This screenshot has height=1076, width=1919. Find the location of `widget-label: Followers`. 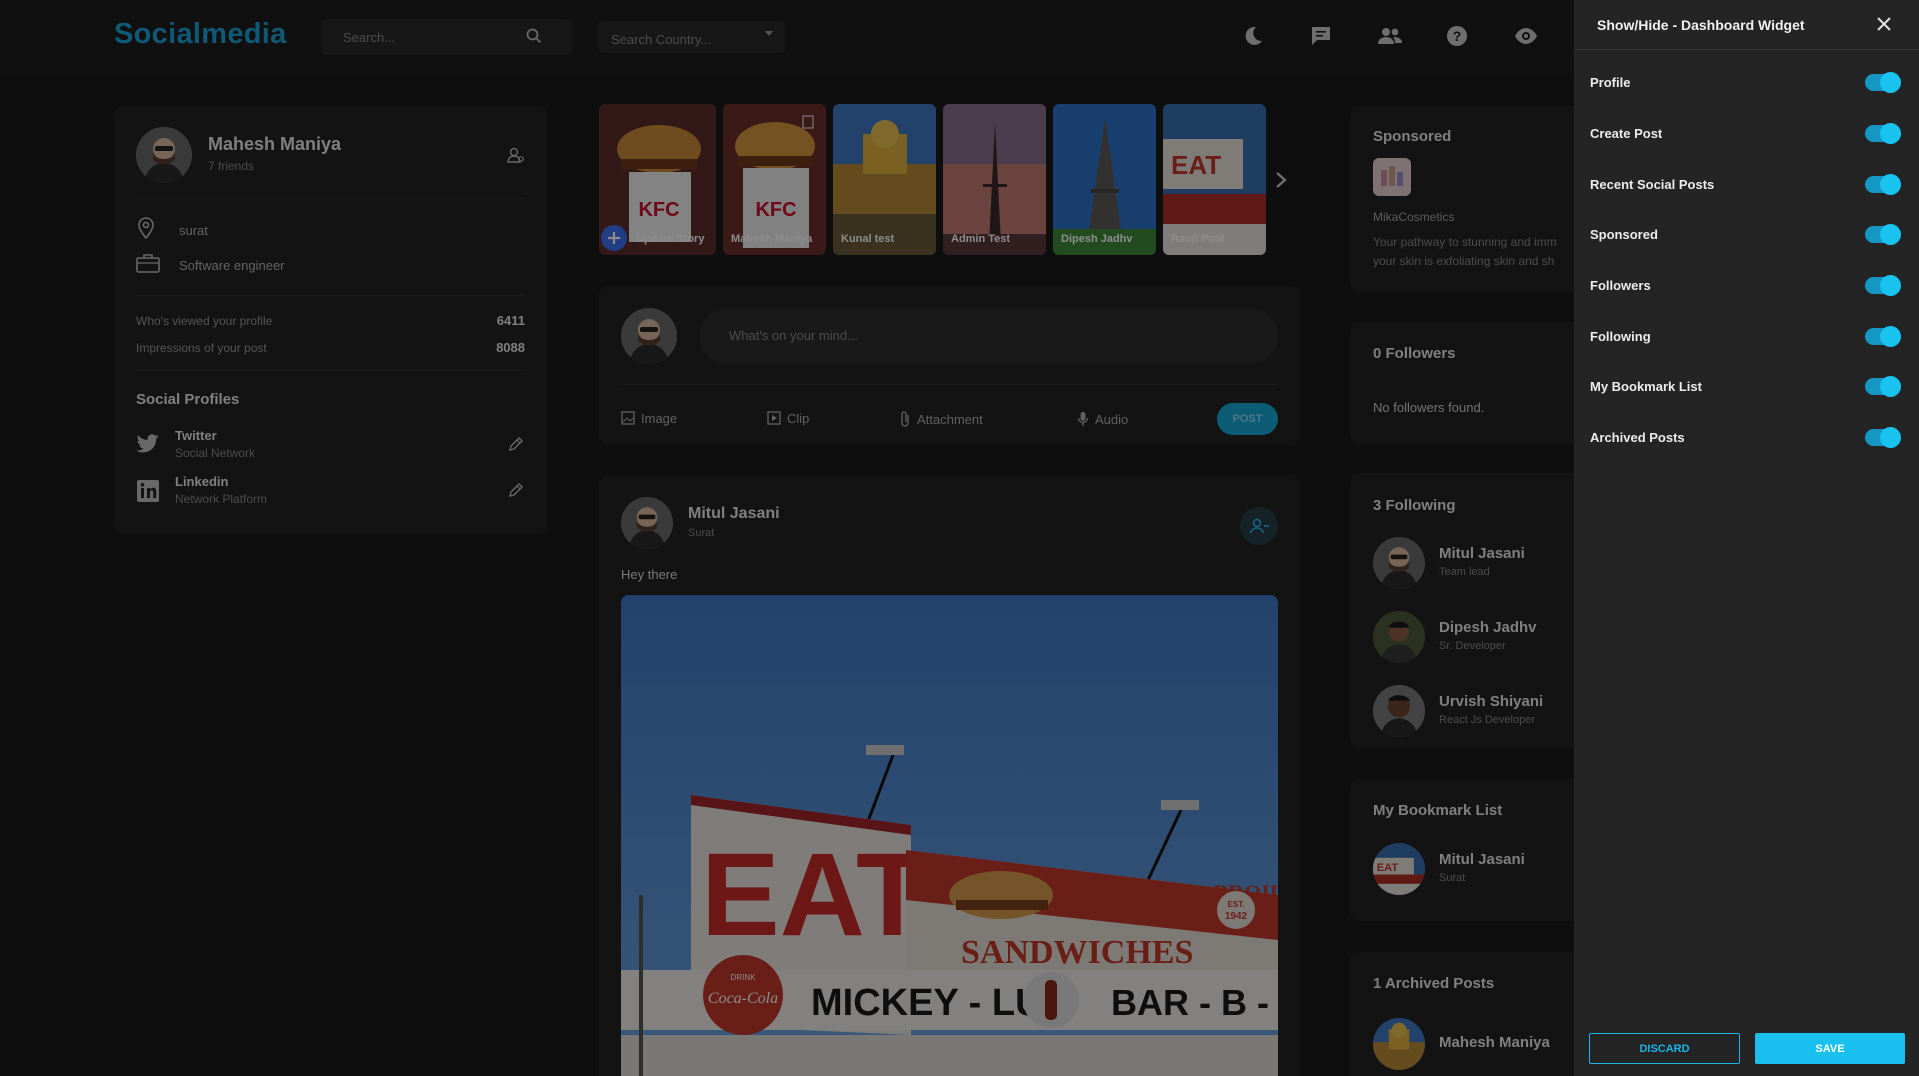

widget-label: Followers is located at coordinates (1620, 285).